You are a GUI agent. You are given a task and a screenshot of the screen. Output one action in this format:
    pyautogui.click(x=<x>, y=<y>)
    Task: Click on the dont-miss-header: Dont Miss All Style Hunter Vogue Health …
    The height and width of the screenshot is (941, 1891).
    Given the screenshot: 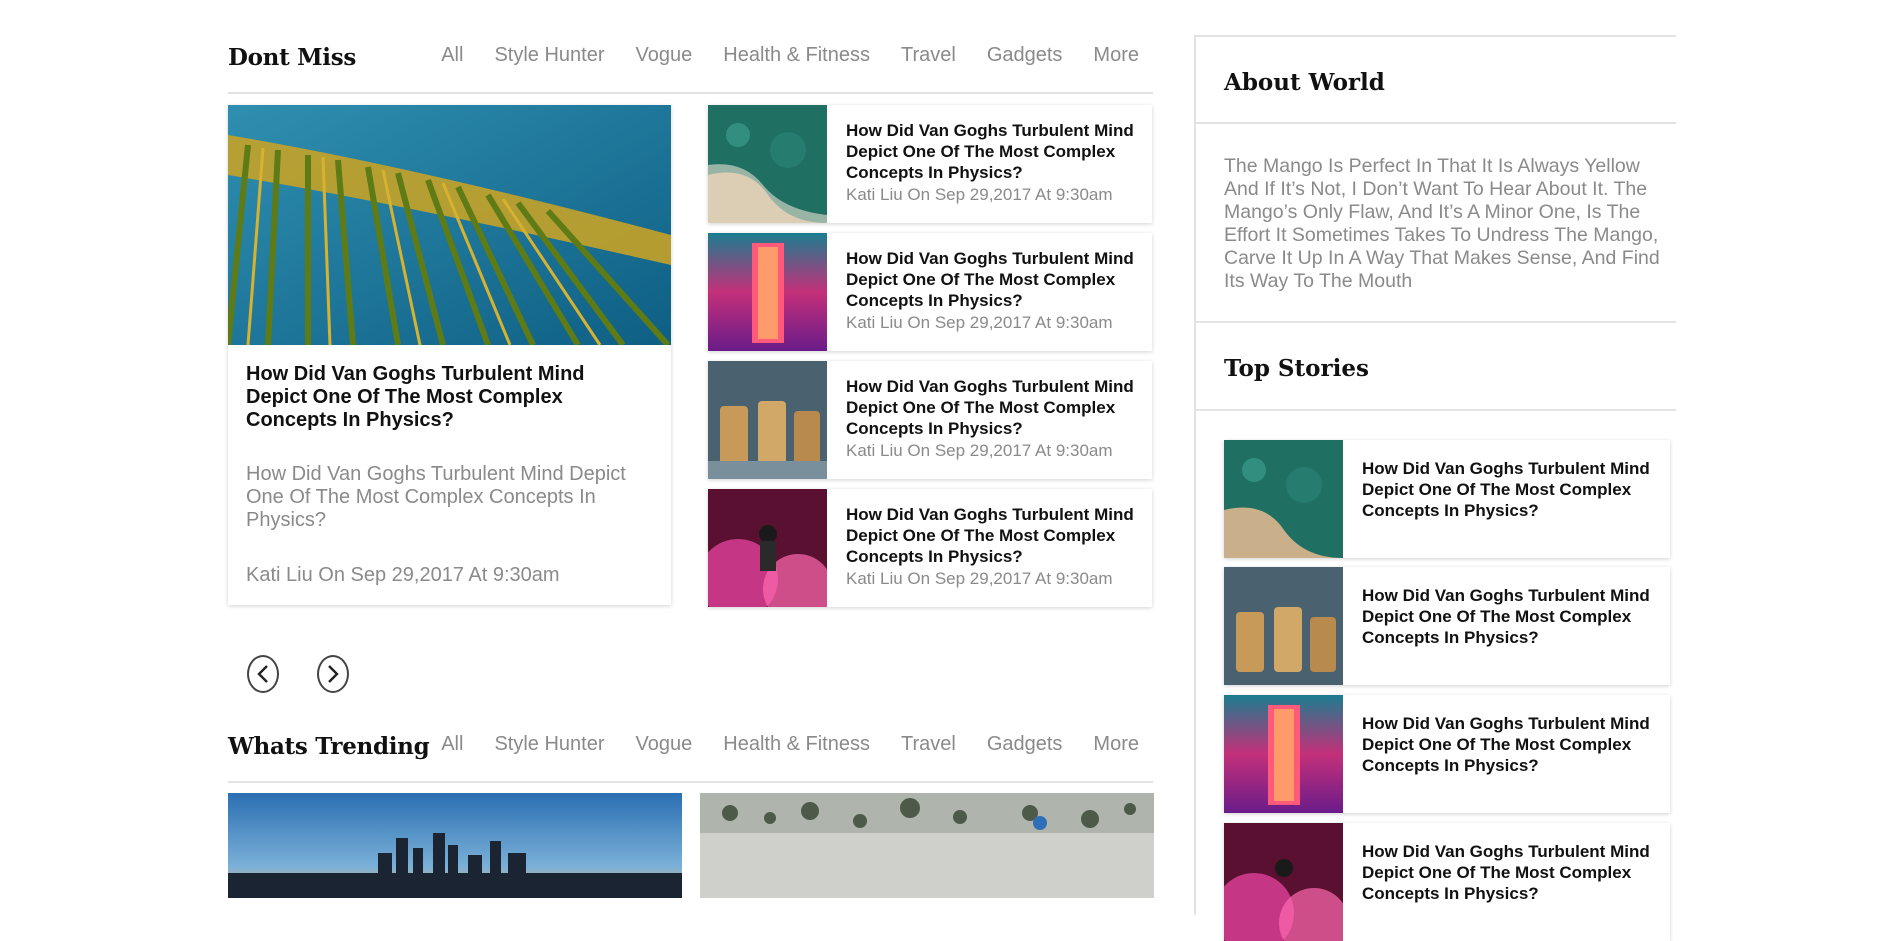 What is the action you would take?
    pyautogui.click(x=690, y=69)
    